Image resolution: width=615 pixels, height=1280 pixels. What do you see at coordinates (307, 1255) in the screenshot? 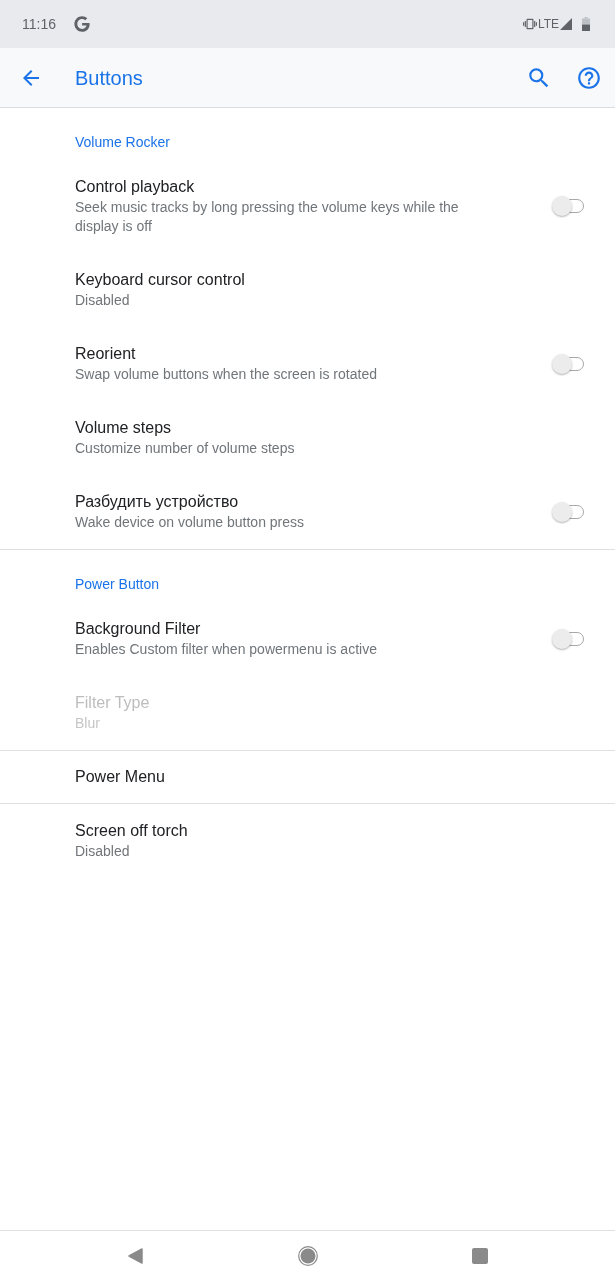
I see `home-circle-icon` at bounding box center [307, 1255].